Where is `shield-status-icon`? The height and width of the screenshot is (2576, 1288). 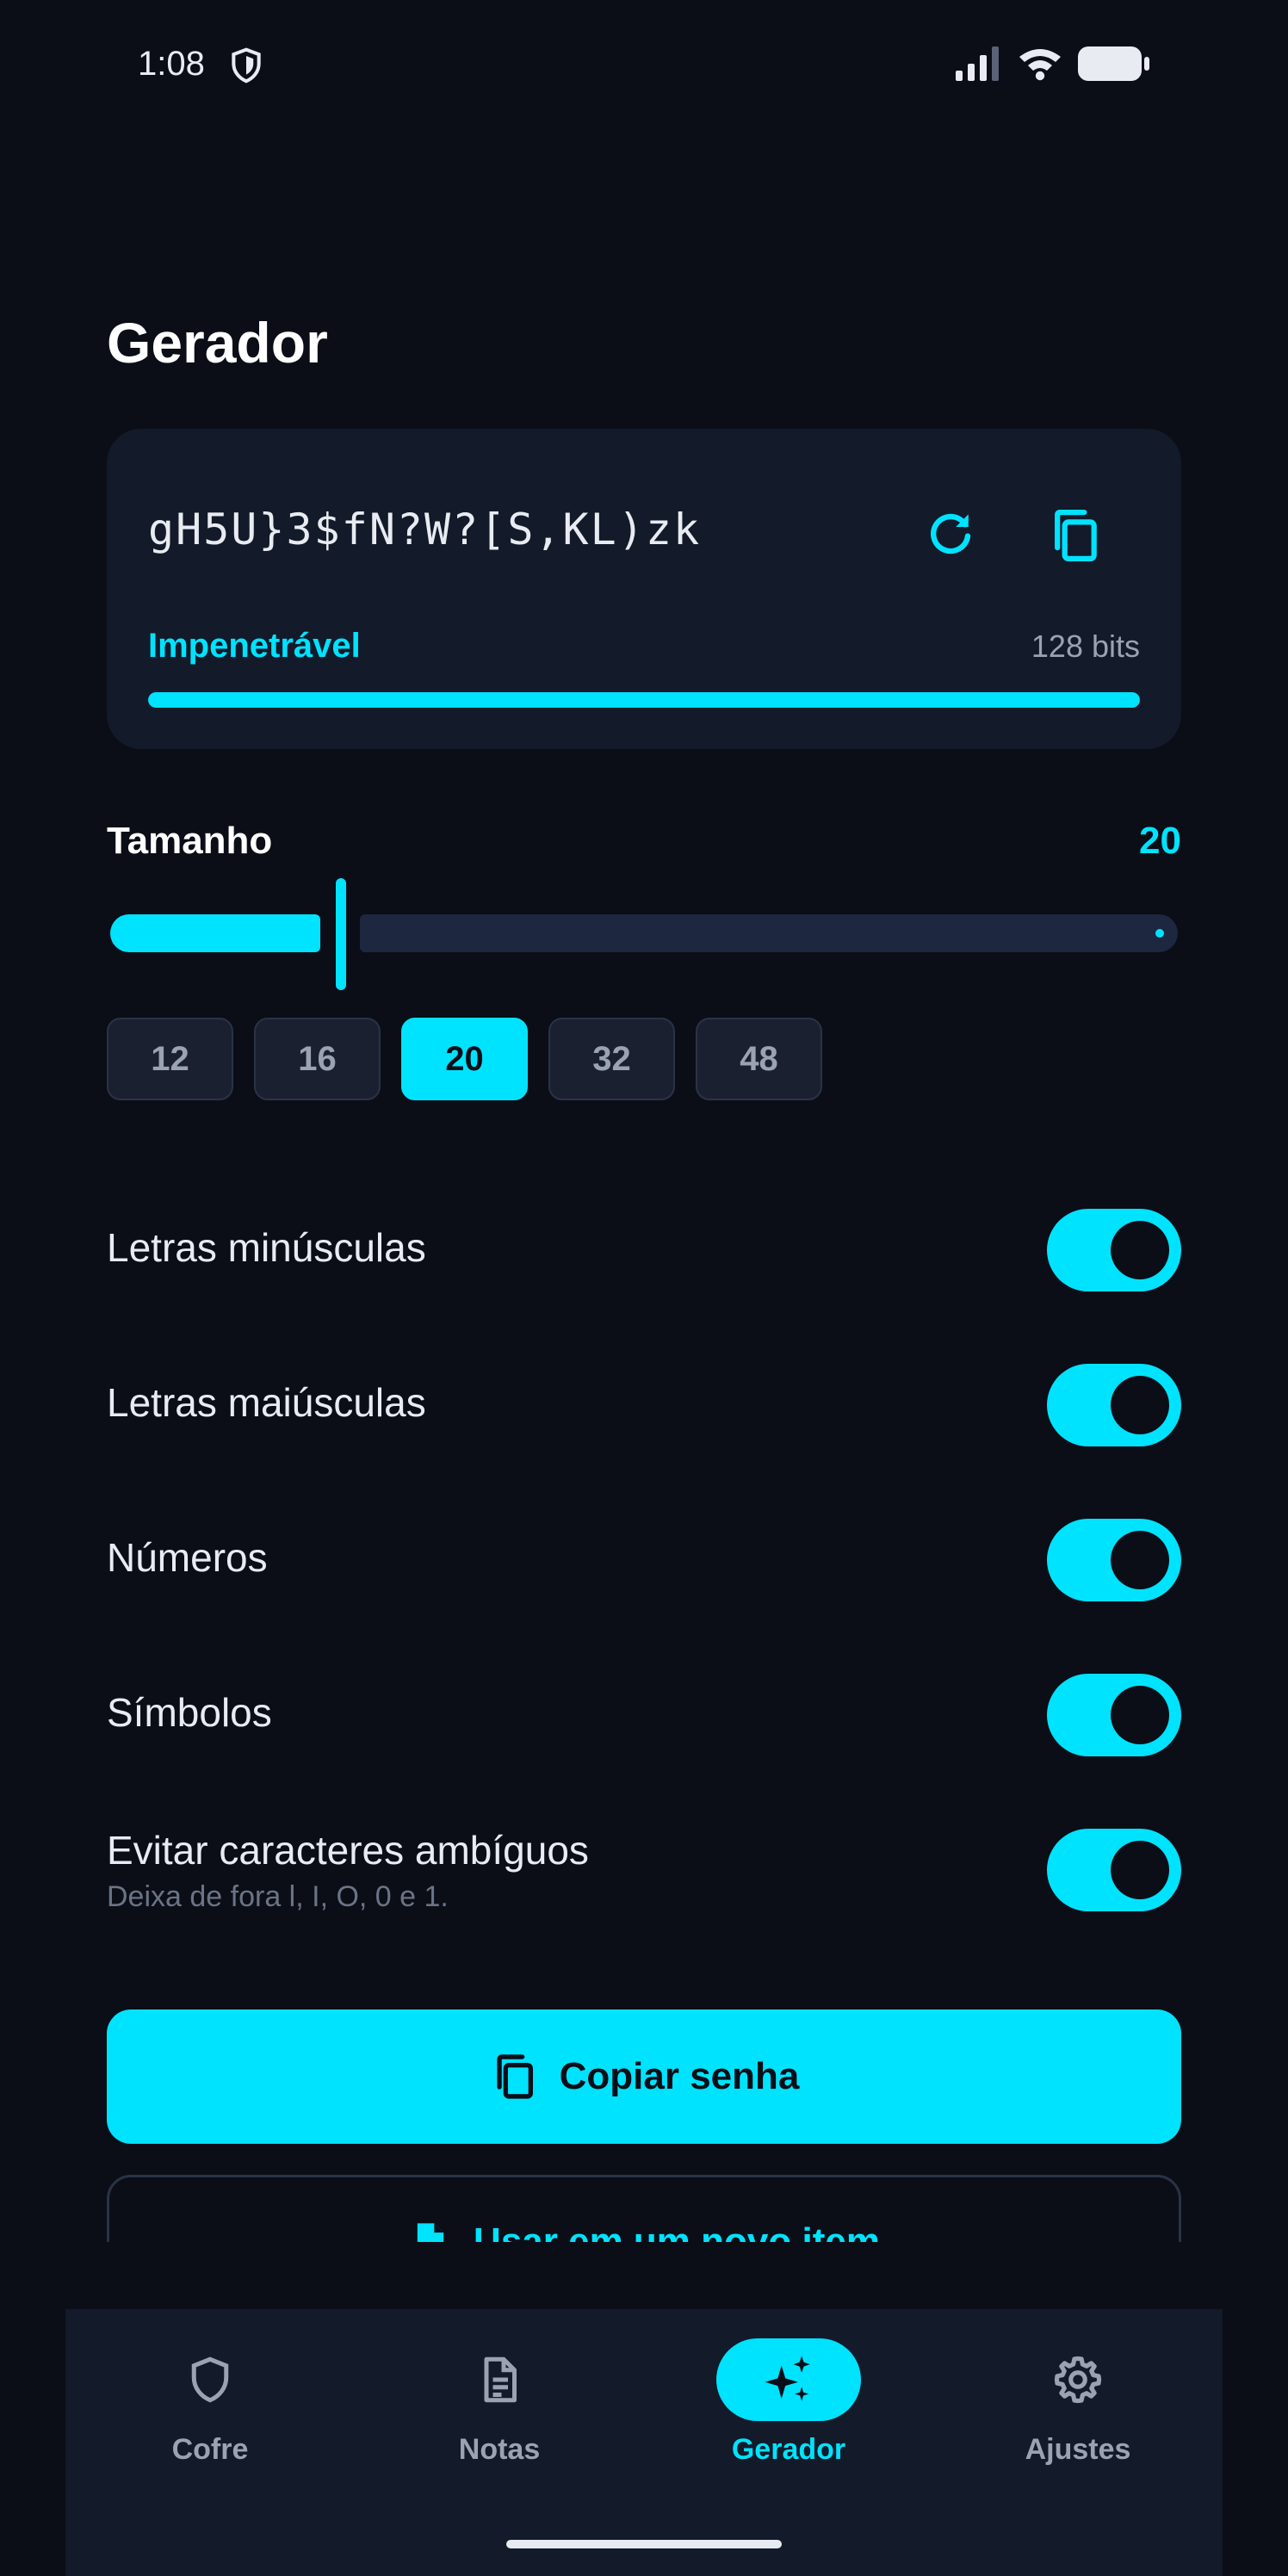
shield-status-icon is located at coordinates (247, 65).